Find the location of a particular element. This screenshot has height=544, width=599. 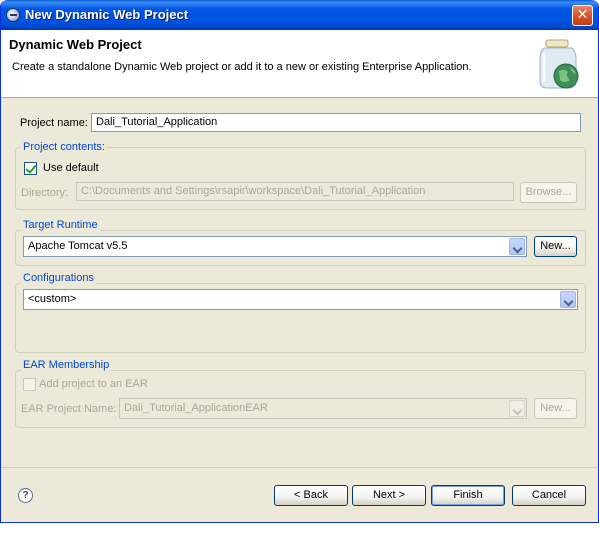

project-name-label: Project name: is located at coordinates (54, 123).